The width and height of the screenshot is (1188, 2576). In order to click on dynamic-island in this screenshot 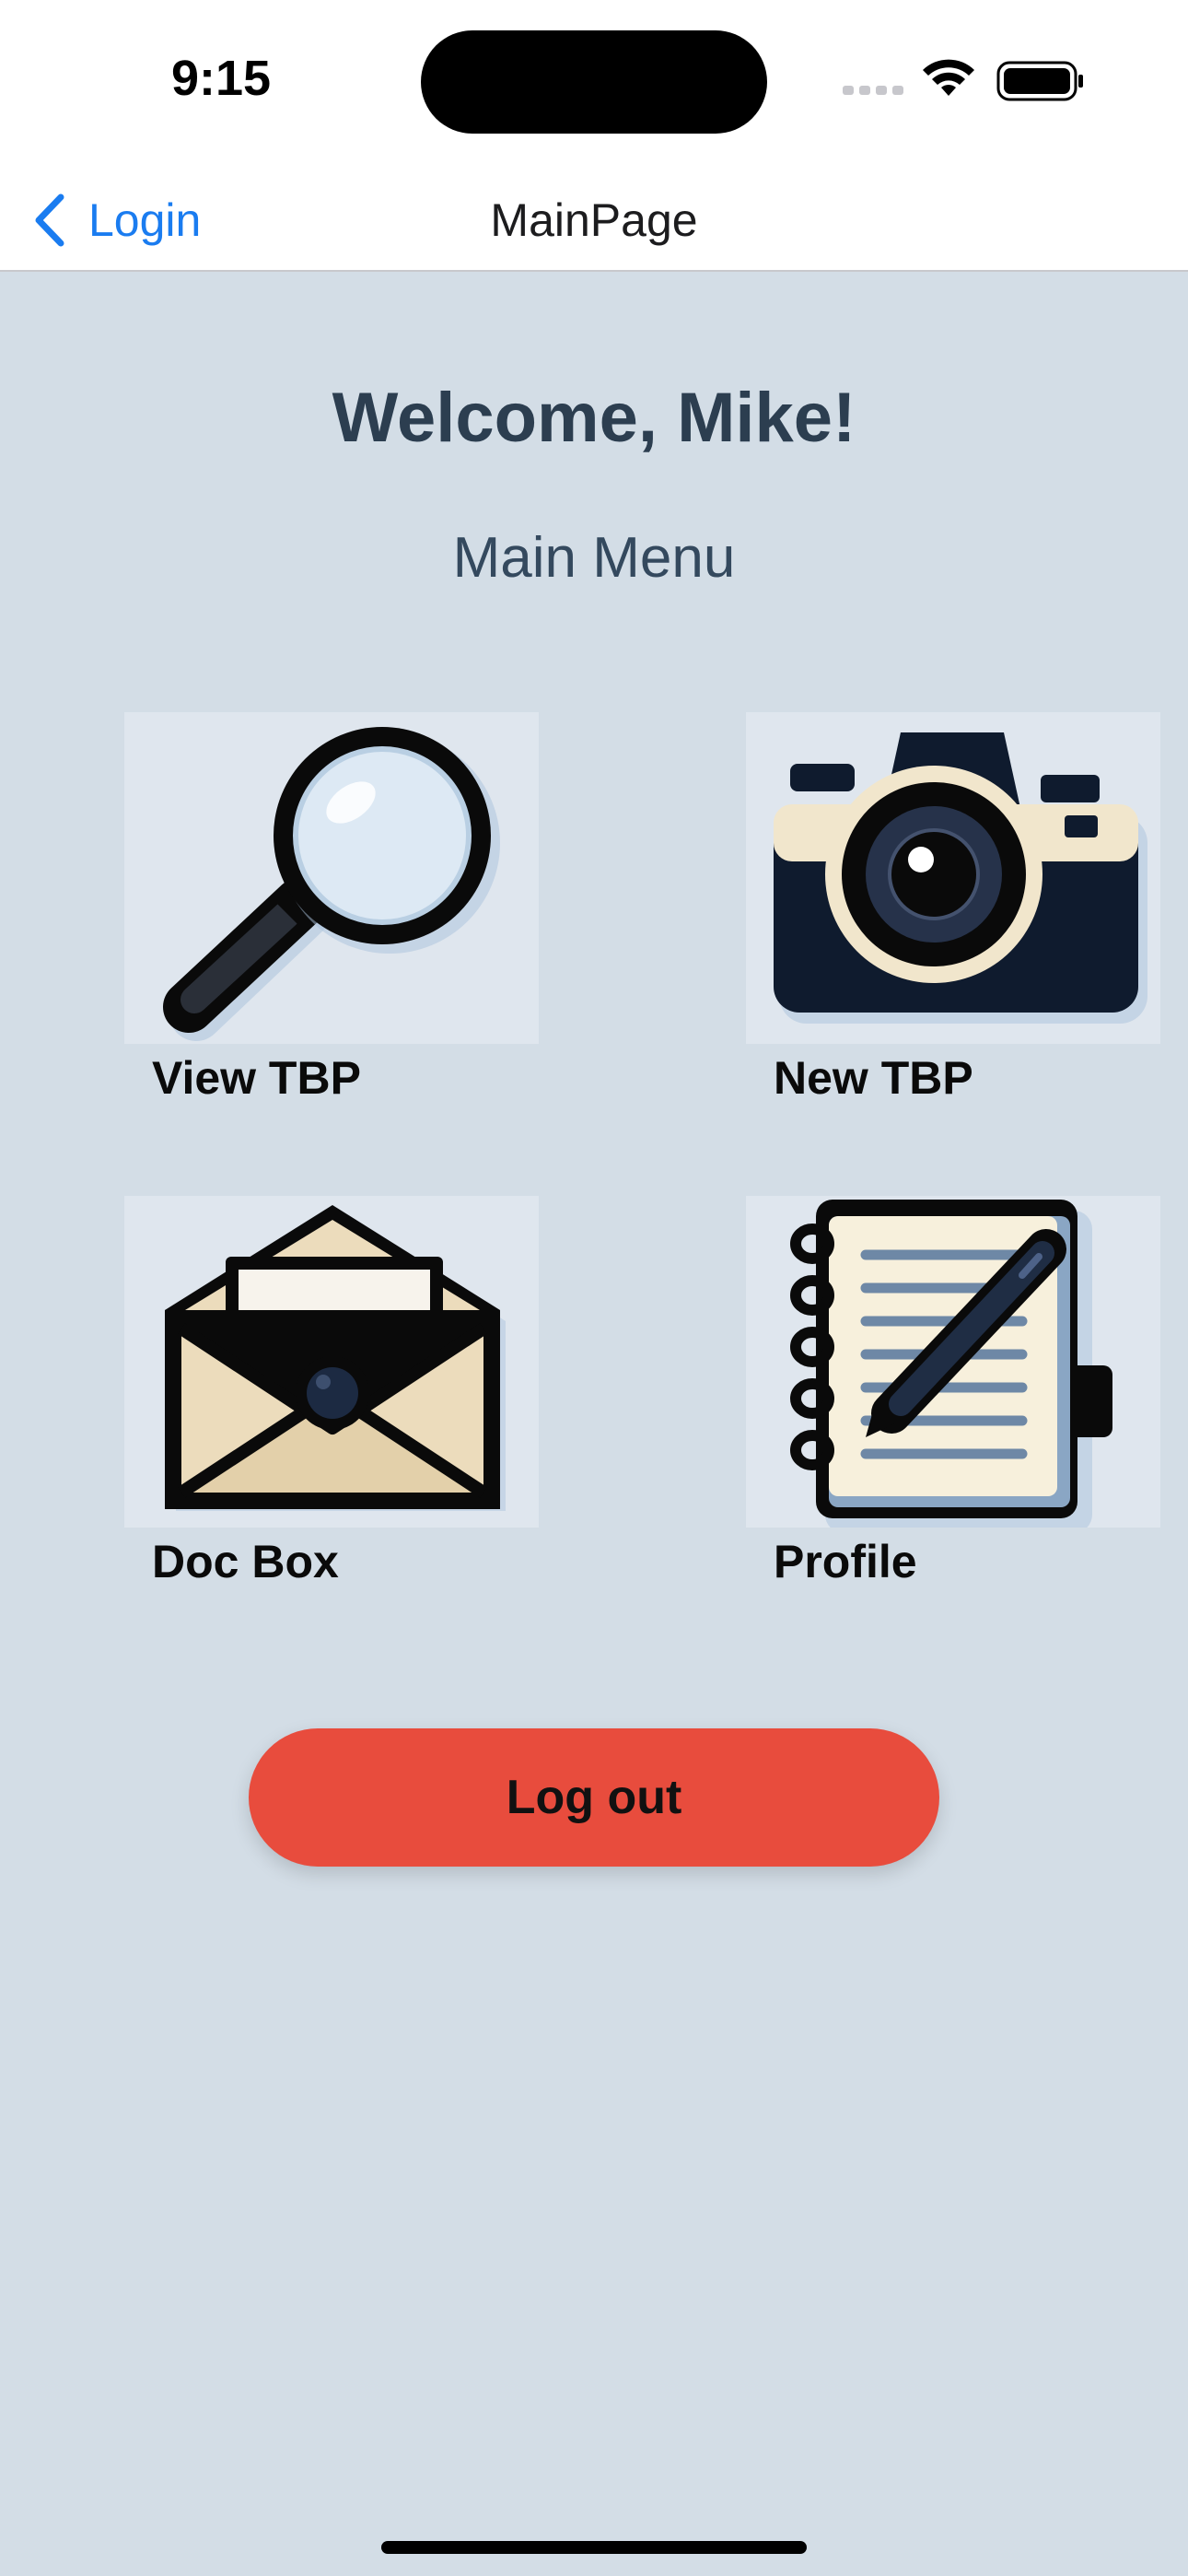, I will do `click(594, 82)`.